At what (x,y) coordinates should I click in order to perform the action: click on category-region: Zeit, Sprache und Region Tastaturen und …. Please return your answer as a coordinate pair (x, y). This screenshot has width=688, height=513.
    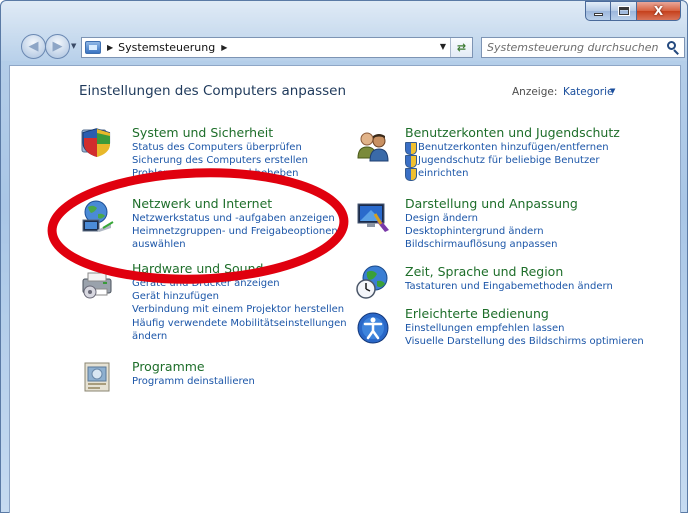
    Looking at the image, I should click on (509, 278).